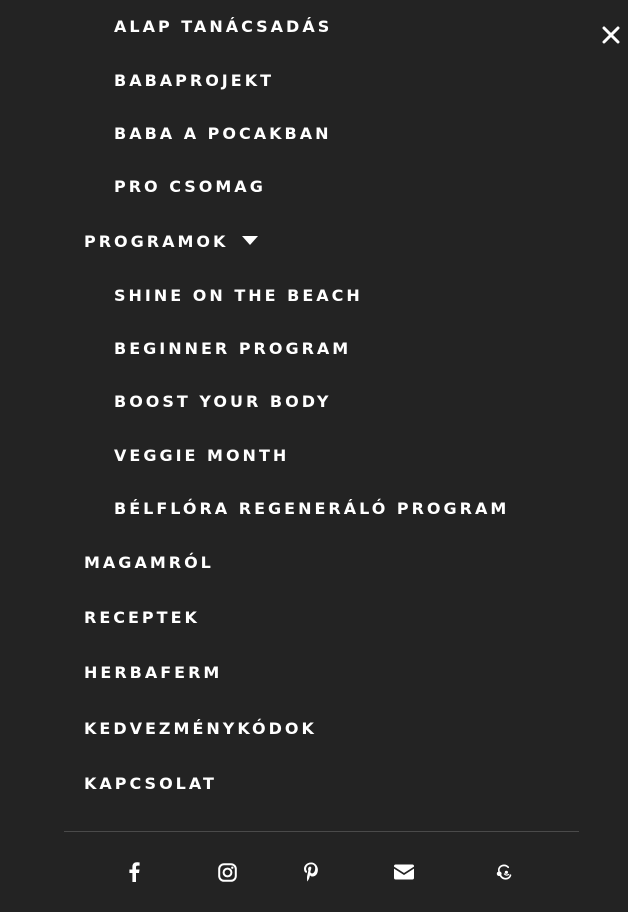 The width and height of the screenshot is (628, 912). Describe the element at coordinates (223, 27) in the screenshot. I see `menu-item-alap-tanacsadas: ALAP TANÁCSADÁS` at that location.